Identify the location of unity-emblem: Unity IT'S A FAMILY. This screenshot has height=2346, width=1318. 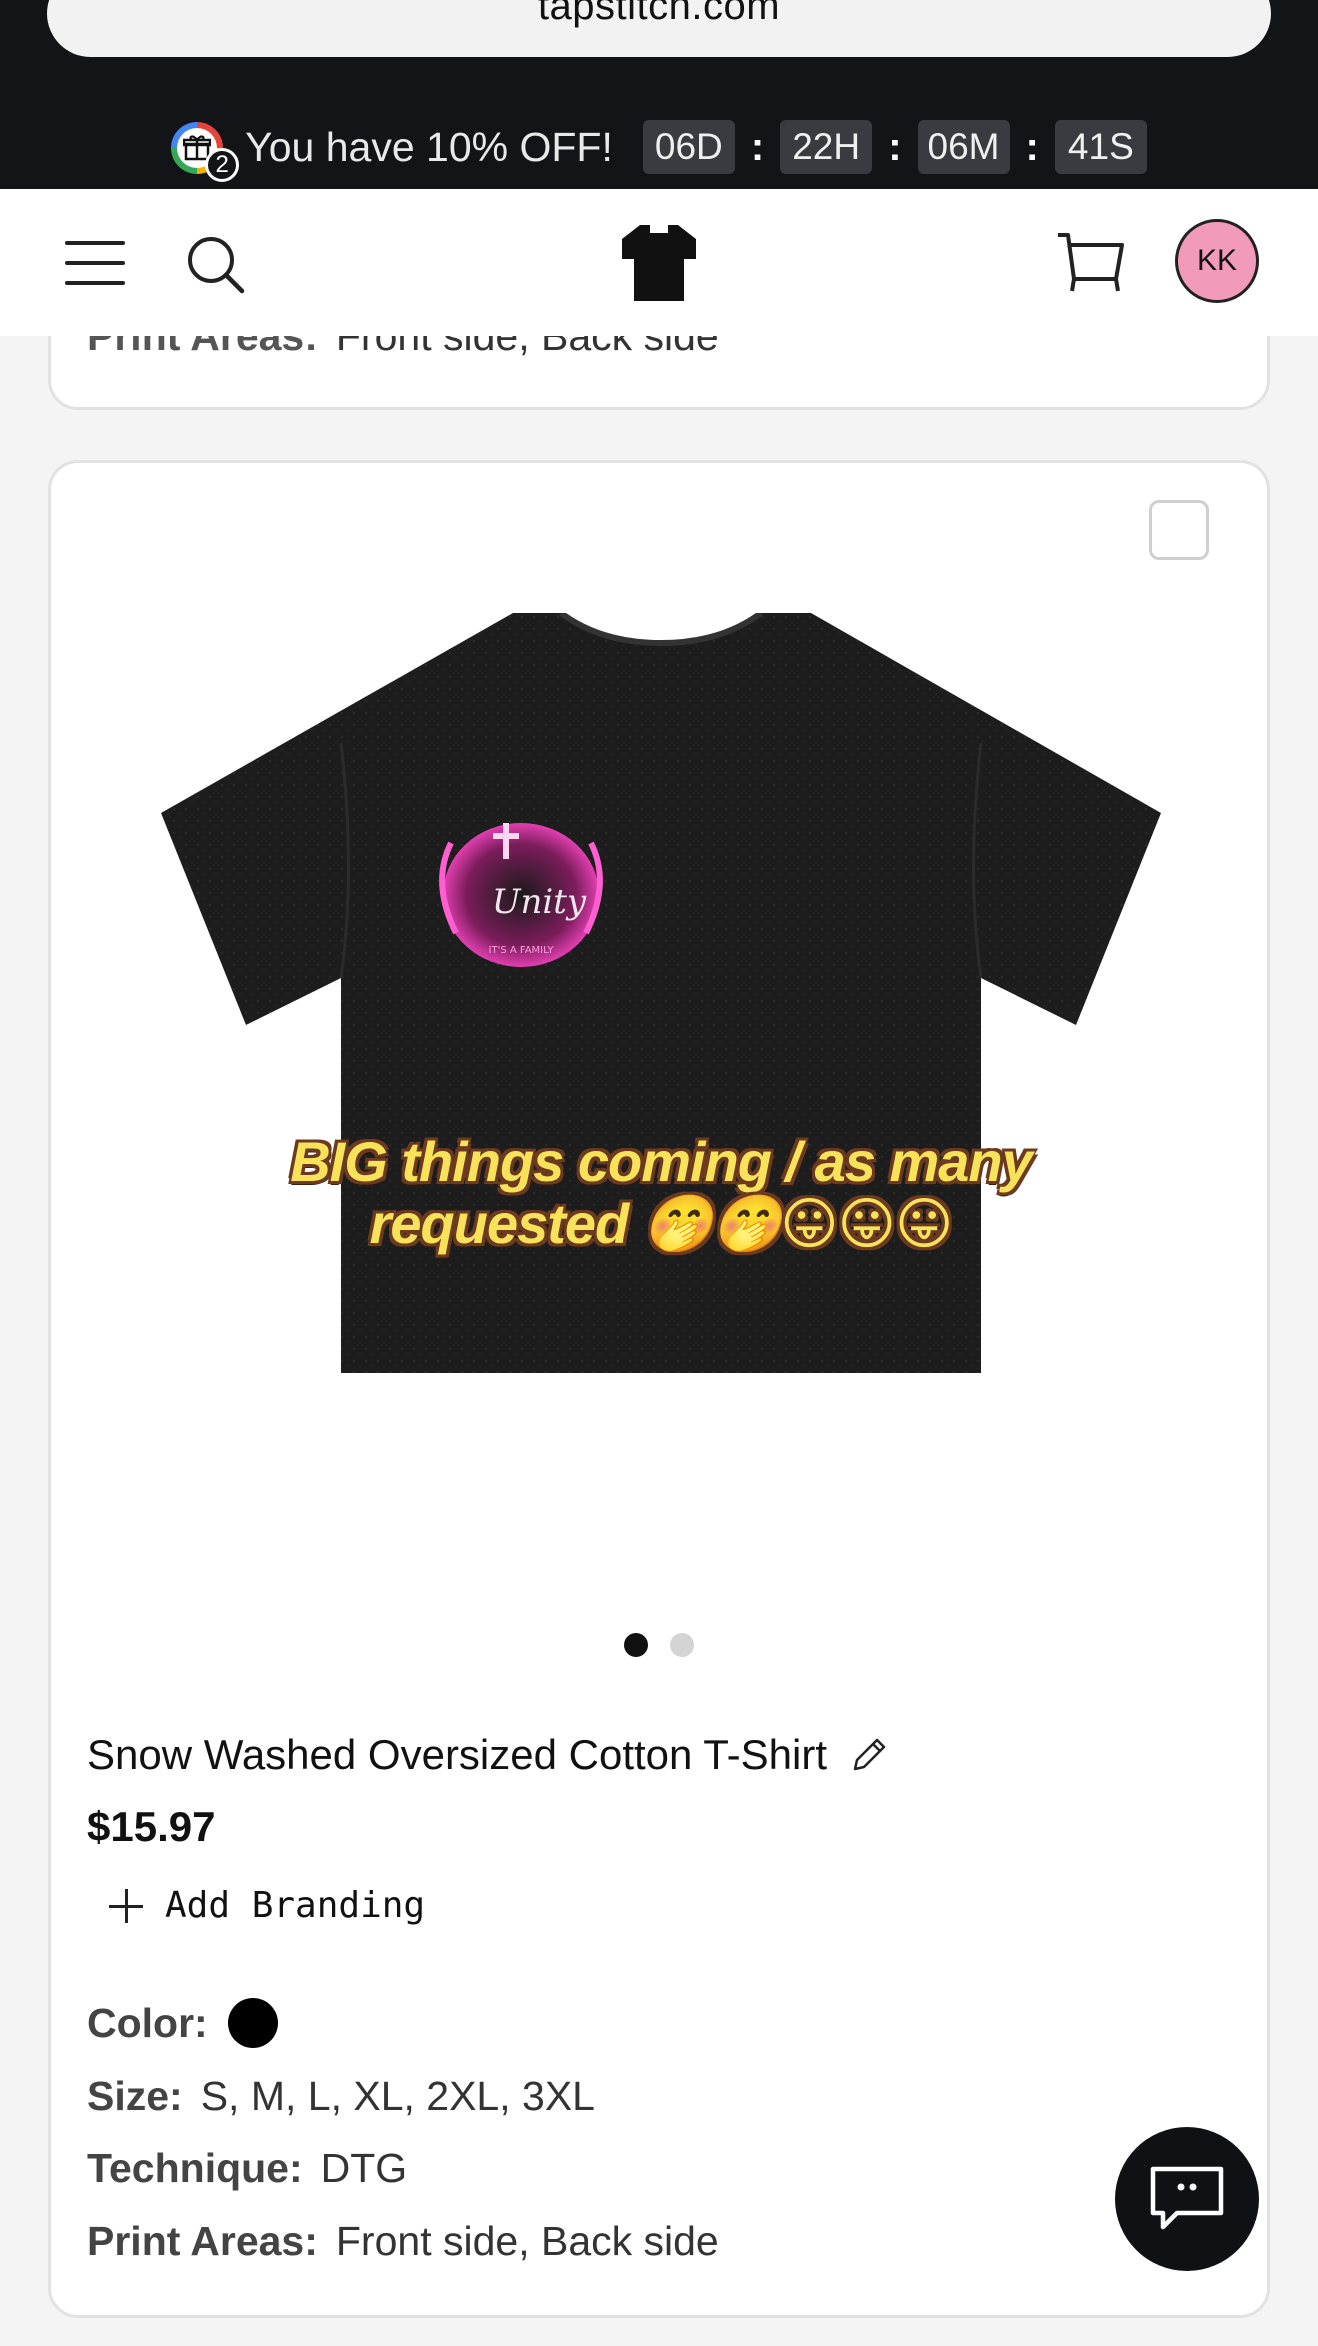
(521, 895).